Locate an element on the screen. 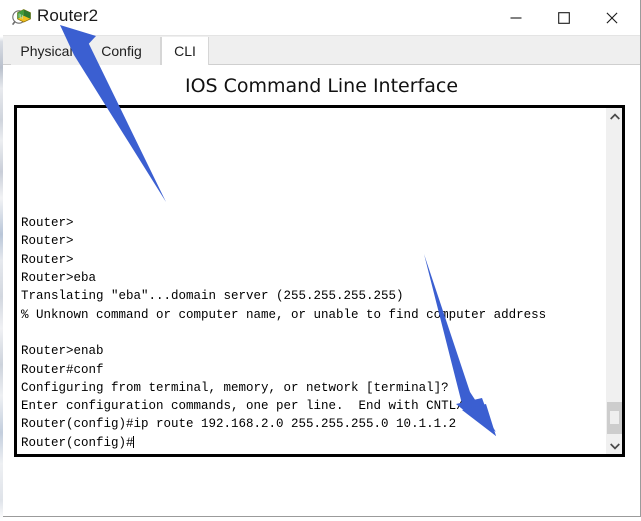 The height and width of the screenshot is (521, 641). terminal-line: Router(config)# is located at coordinates (77, 442).